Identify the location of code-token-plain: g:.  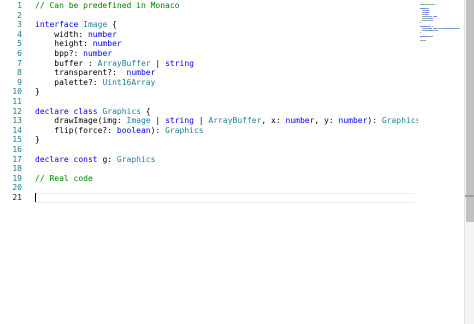
(109, 159).